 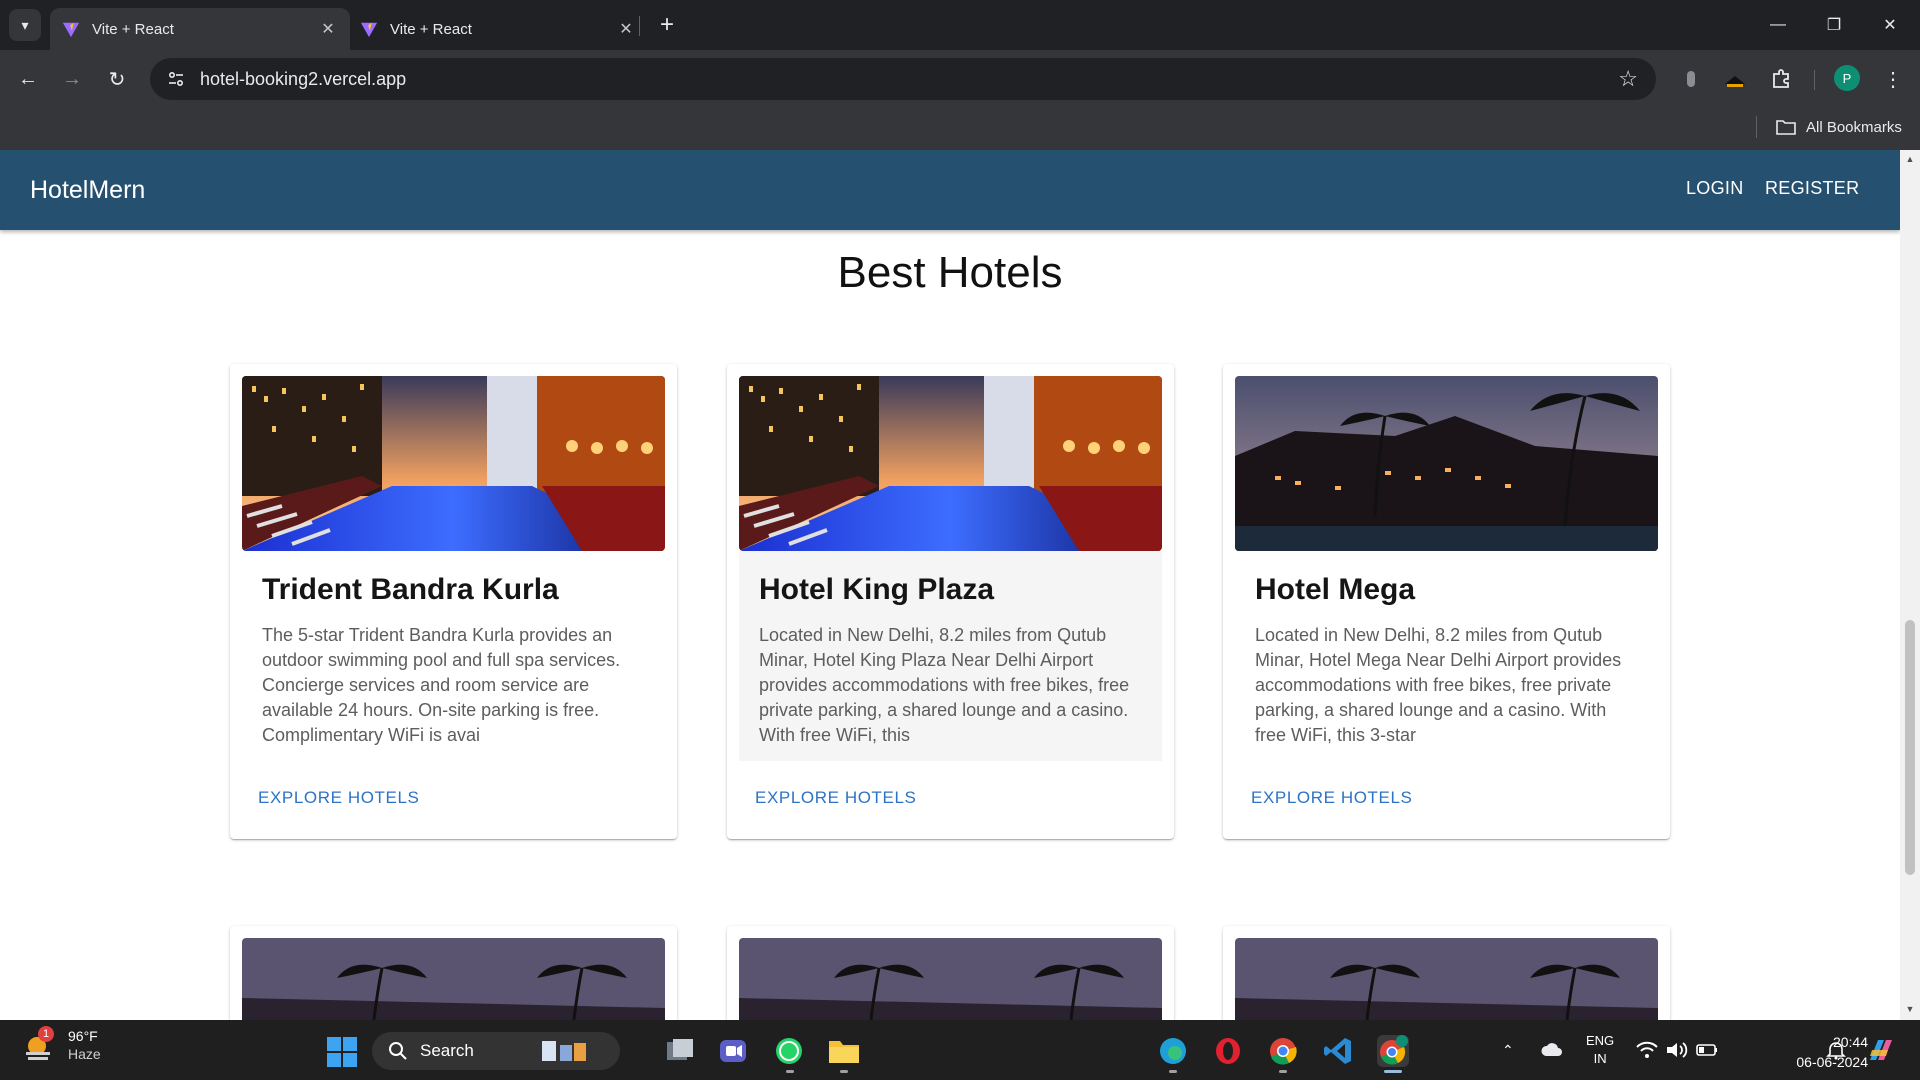 What do you see at coordinates (1880, 1050) in the screenshot?
I see `copilot-icon` at bounding box center [1880, 1050].